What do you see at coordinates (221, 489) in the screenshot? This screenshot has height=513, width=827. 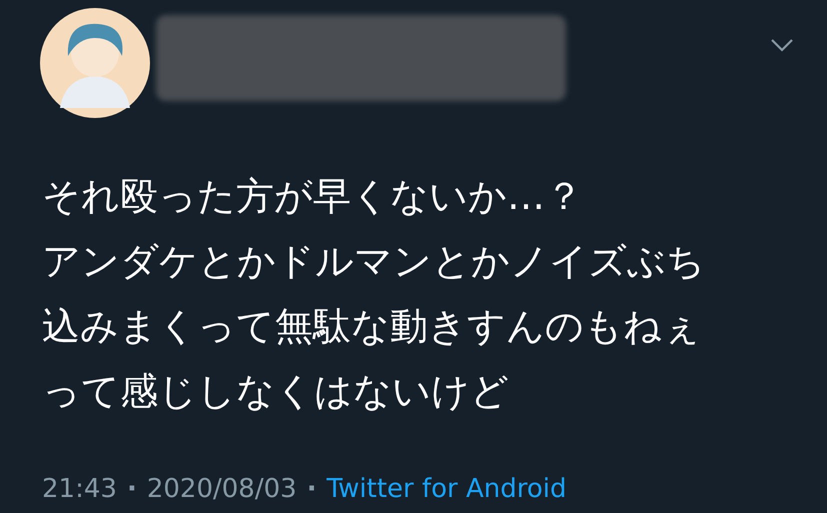 I see `meta-text: 2020/08/03` at bounding box center [221, 489].